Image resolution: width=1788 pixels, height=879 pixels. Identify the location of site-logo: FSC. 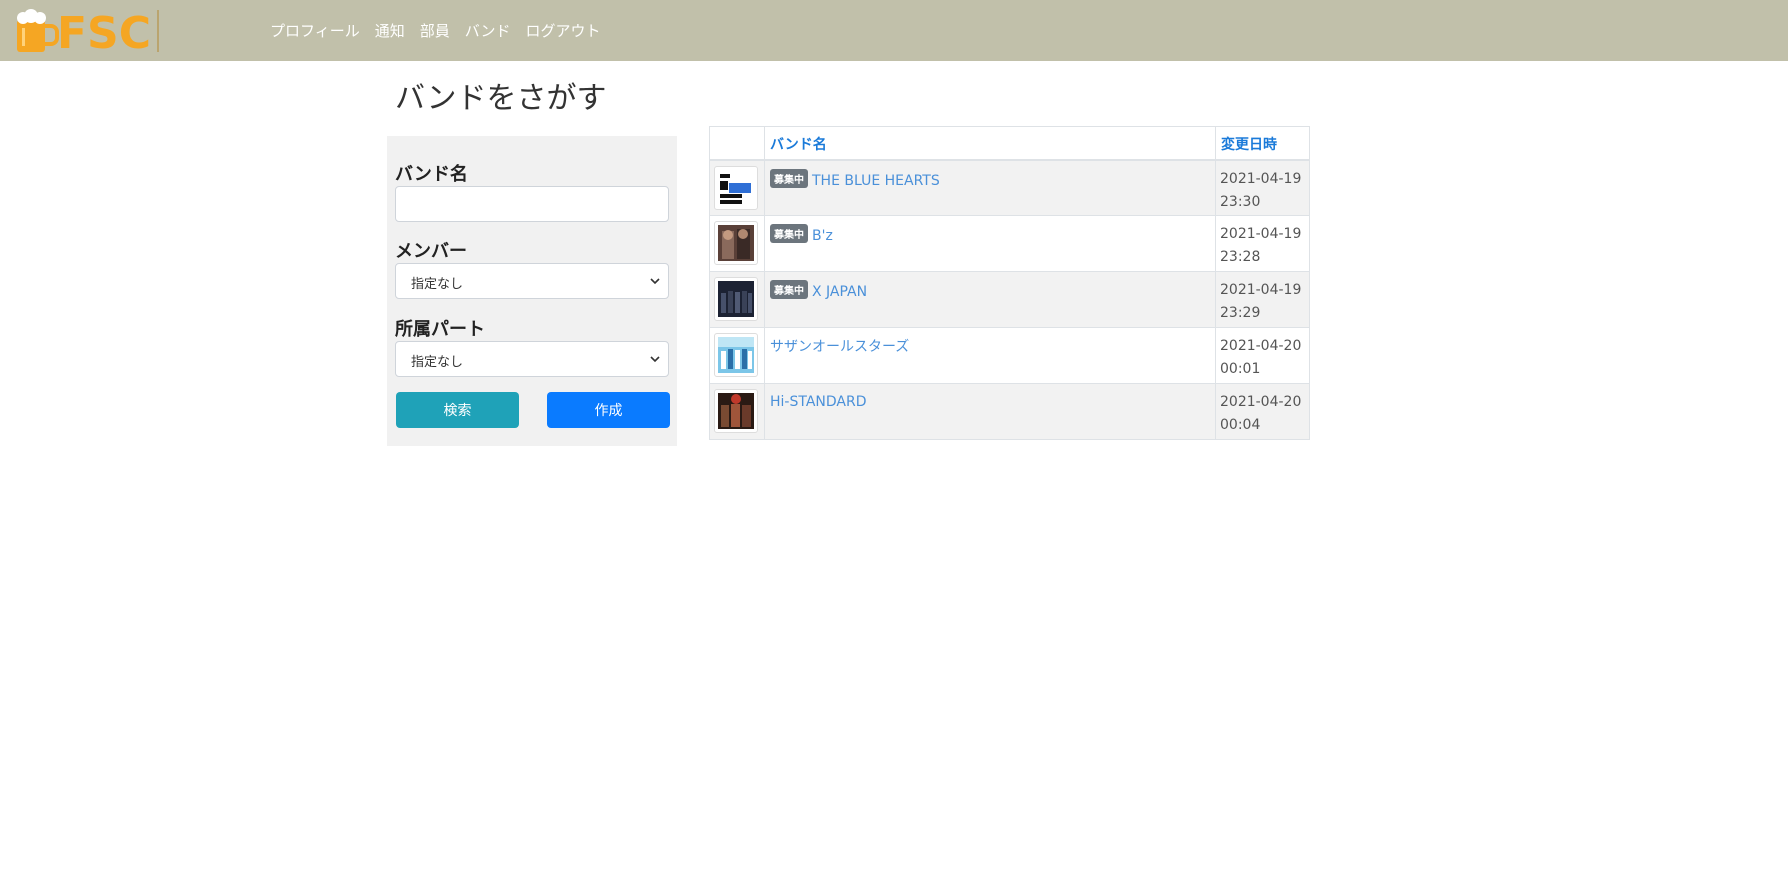
(90, 31).